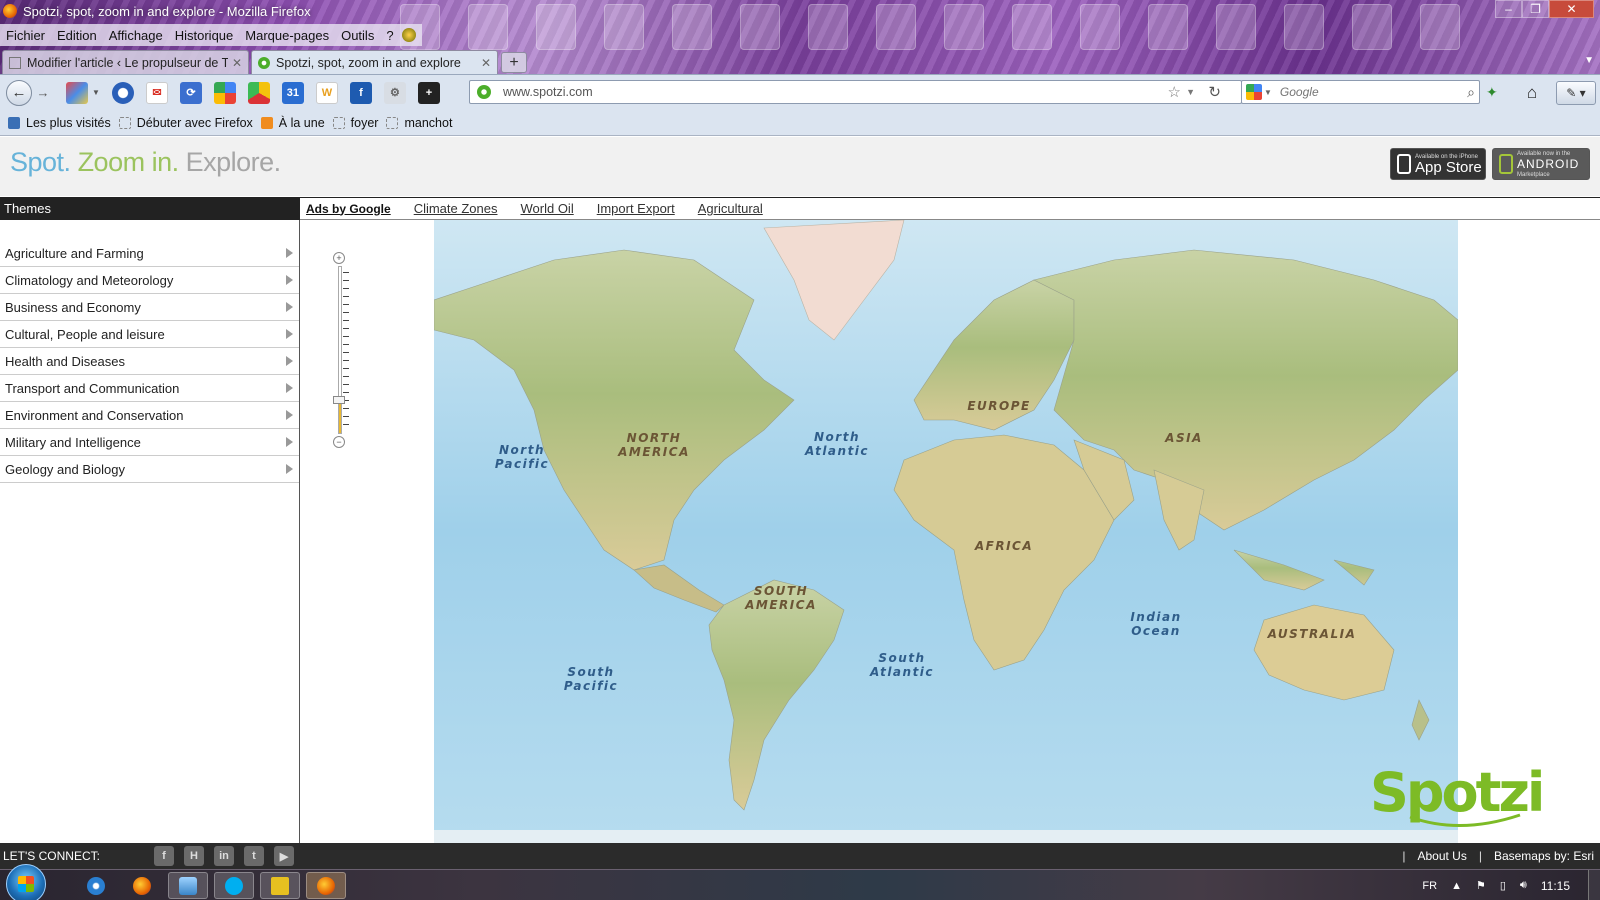  Describe the element at coordinates (77, 92) in the screenshot. I see `color-picker-icon` at that location.